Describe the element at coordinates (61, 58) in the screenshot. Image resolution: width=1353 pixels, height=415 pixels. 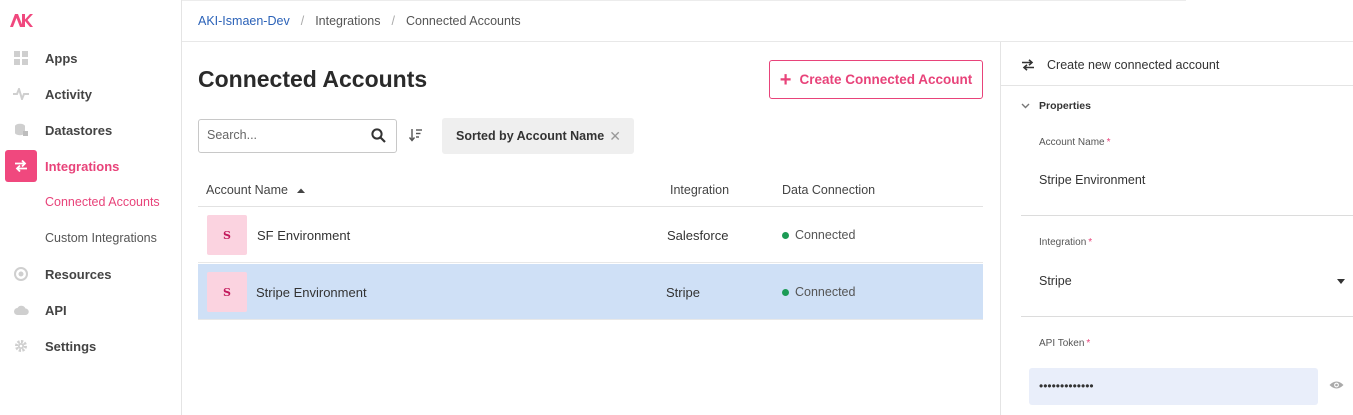
I see `sidebar-item-label: Apps` at that location.